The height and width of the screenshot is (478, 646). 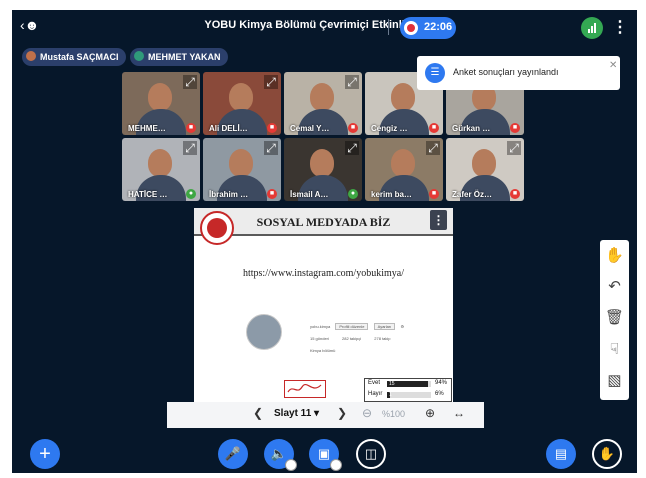 What do you see at coordinates (441, 383) in the screenshot?
I see `poll-percent: 94%` at bounding box center [441, 383].